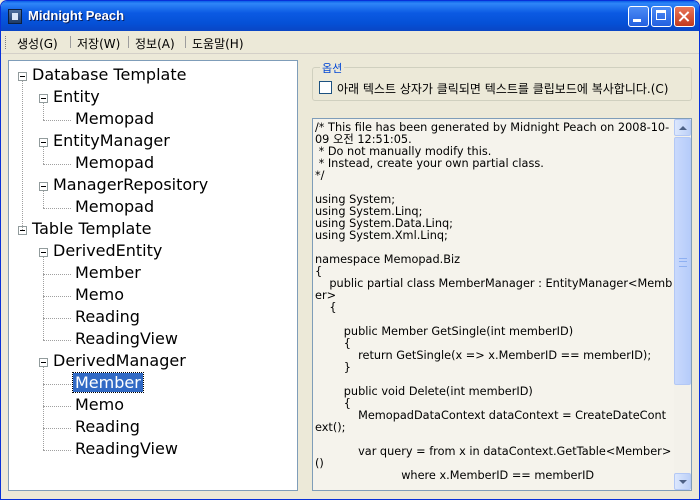 The image size is (700, 500). I want to click on menu-generate: 생성(G), so click(37, 43).